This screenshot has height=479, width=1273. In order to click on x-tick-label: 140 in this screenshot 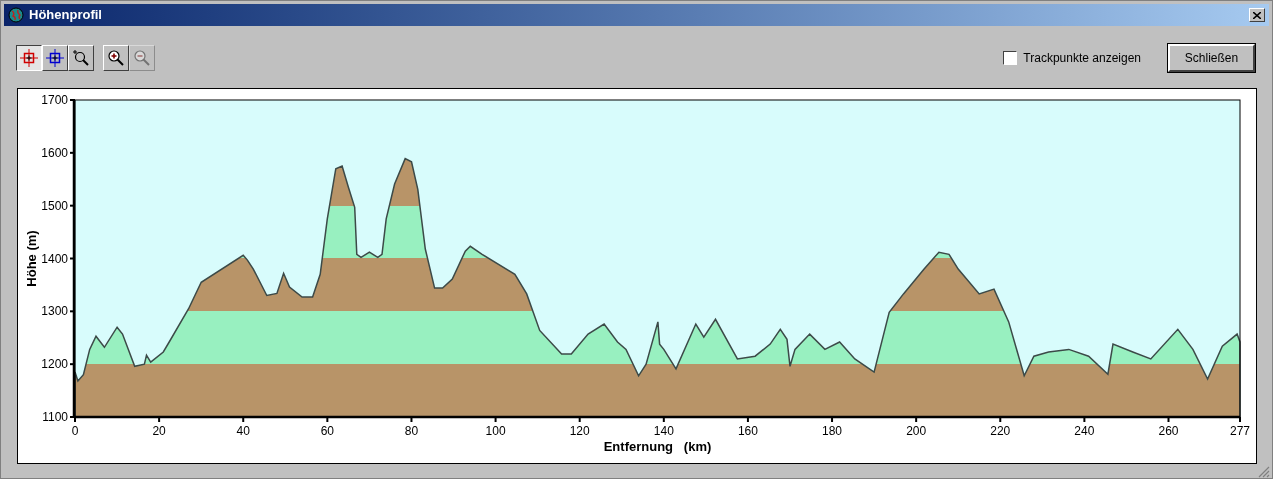, I will do `click(663, 431)`.